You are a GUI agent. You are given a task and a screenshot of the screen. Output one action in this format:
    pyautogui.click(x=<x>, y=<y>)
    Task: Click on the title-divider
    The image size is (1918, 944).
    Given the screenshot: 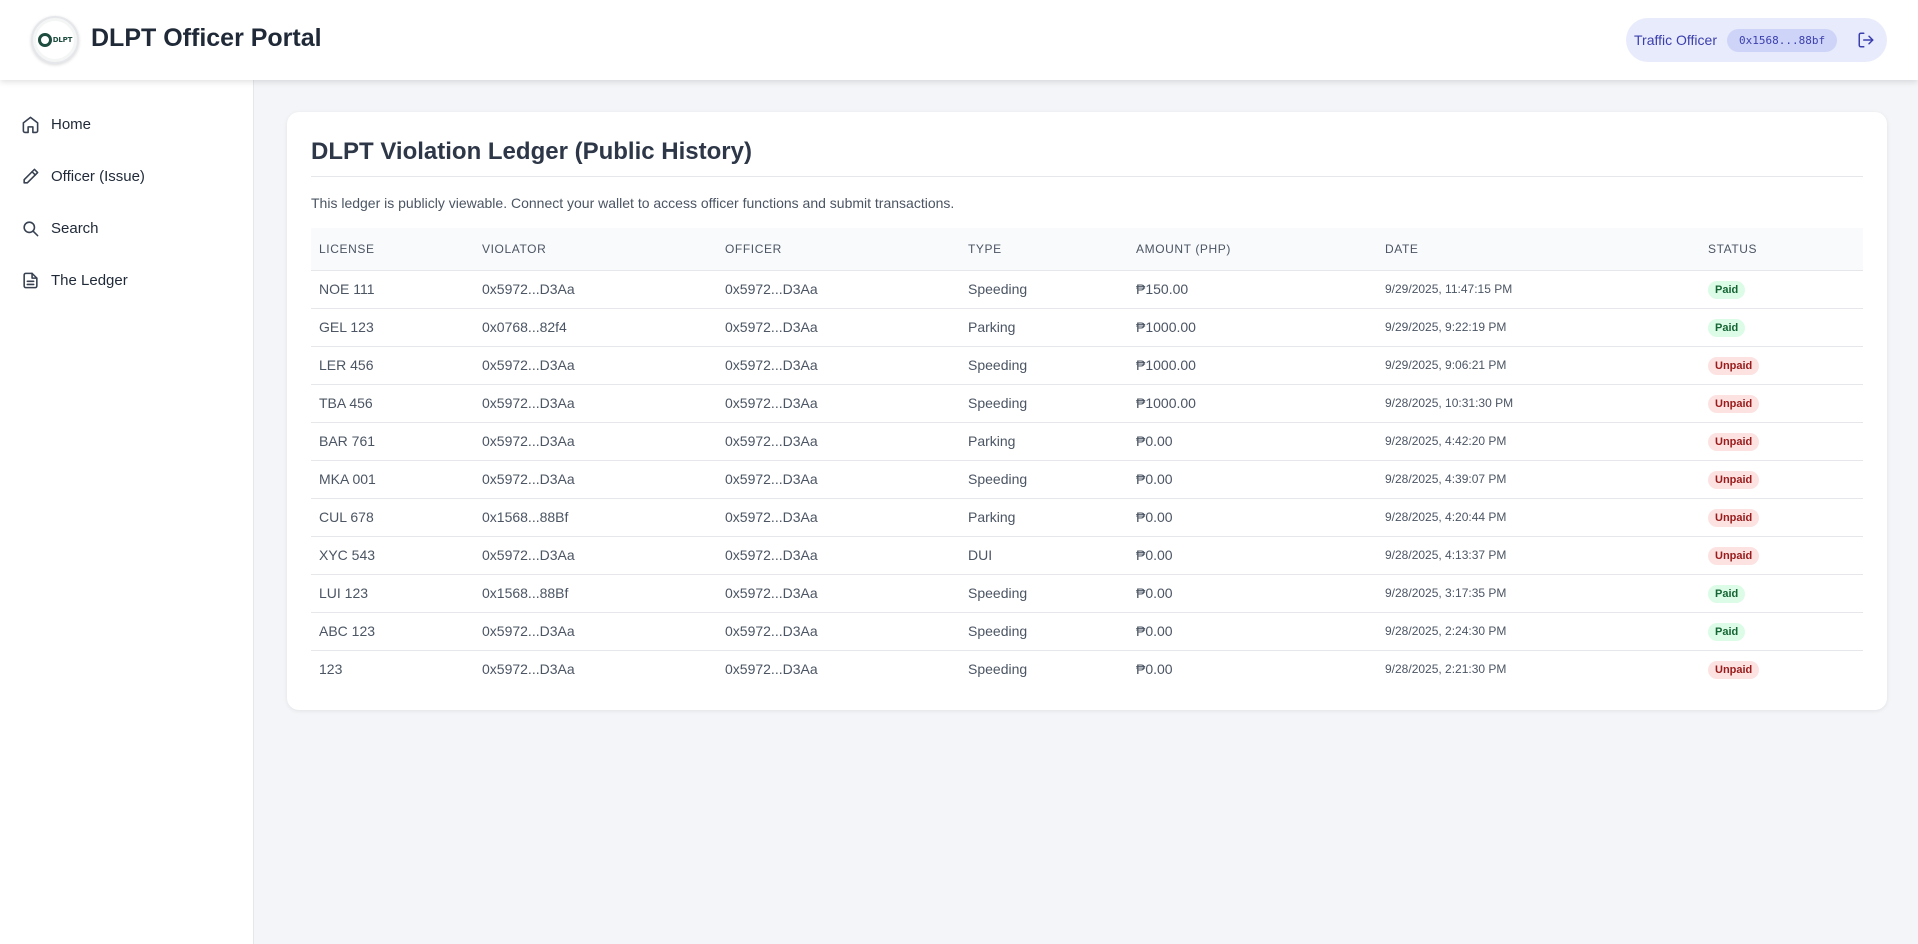 What is the action you would take?
    pyautogui.click(x=1087, y=176)
    